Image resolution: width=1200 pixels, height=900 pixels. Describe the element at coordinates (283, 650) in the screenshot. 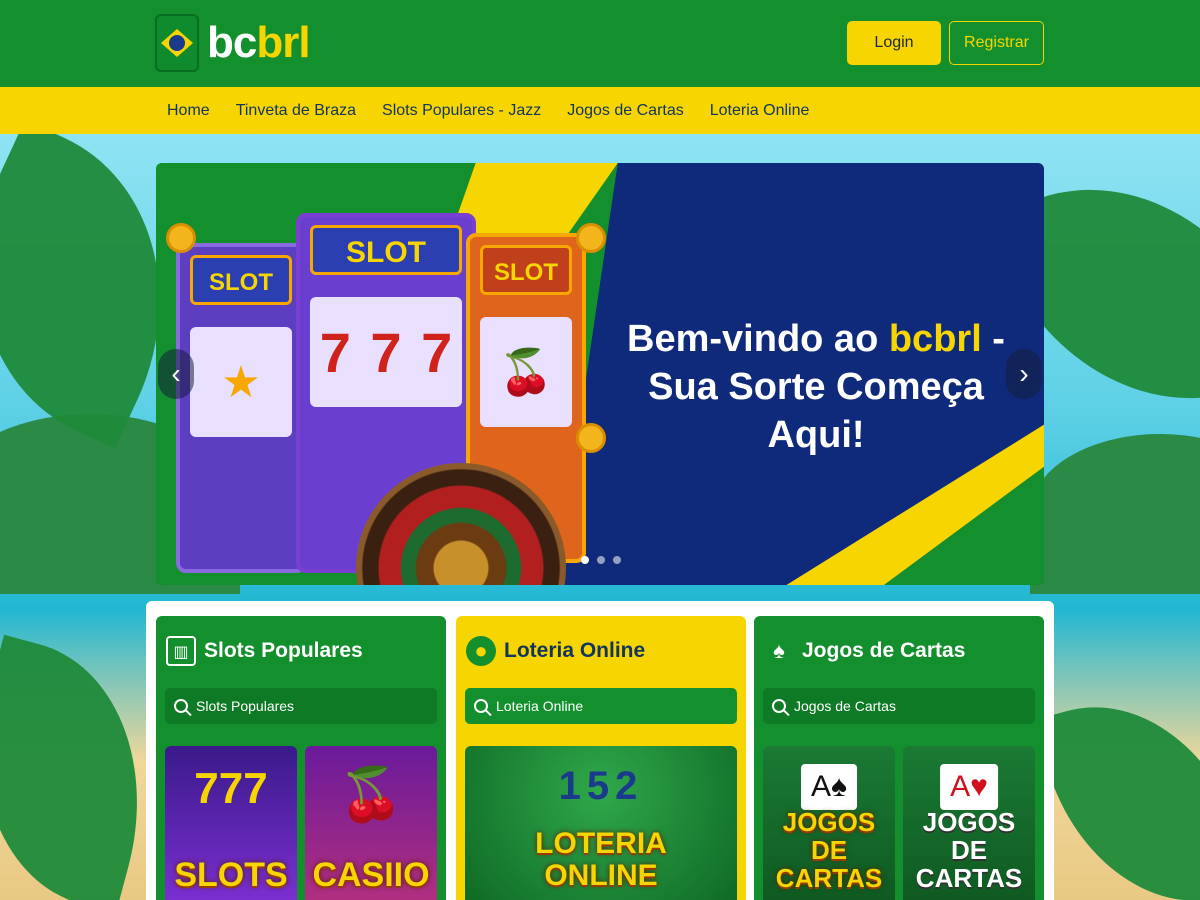

I see `card-title: Slots Populares` at that location.